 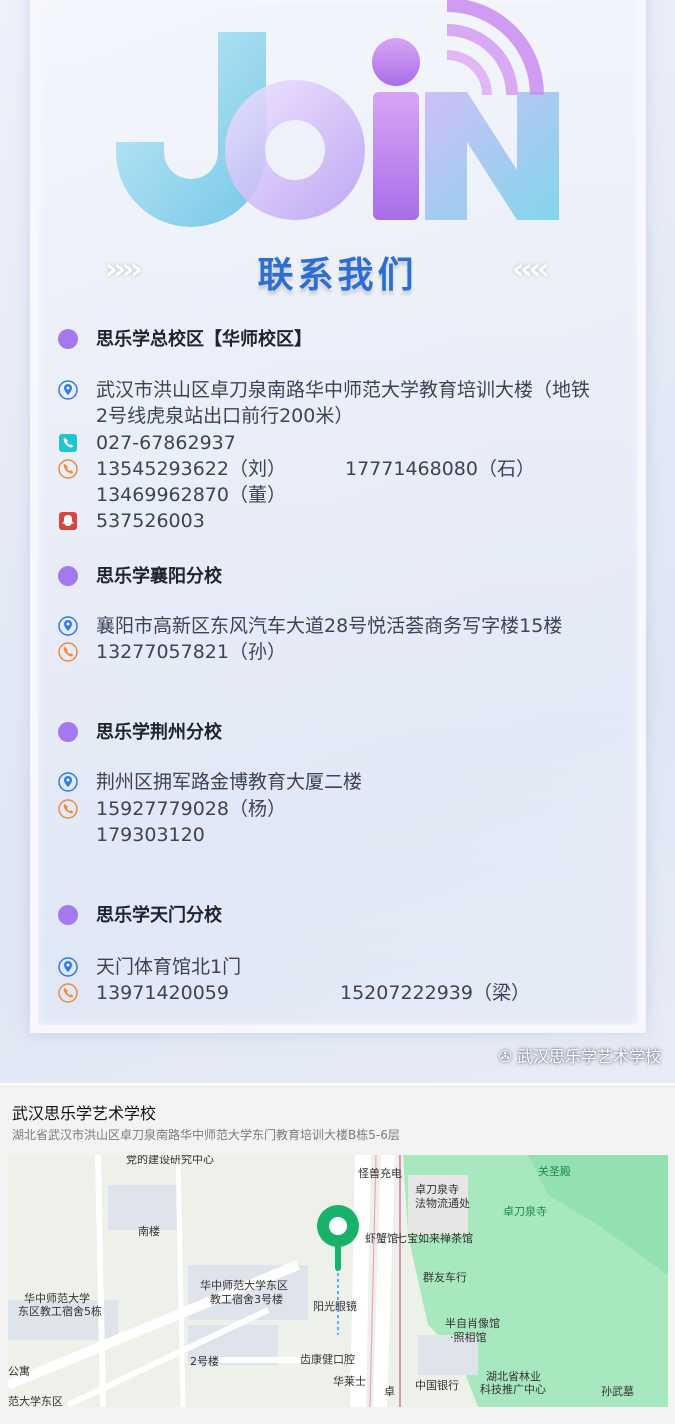 What do you see at coordinates (68, 443) in the screenshot?
I see `telephone-icon` at bounding box center [68, 443].